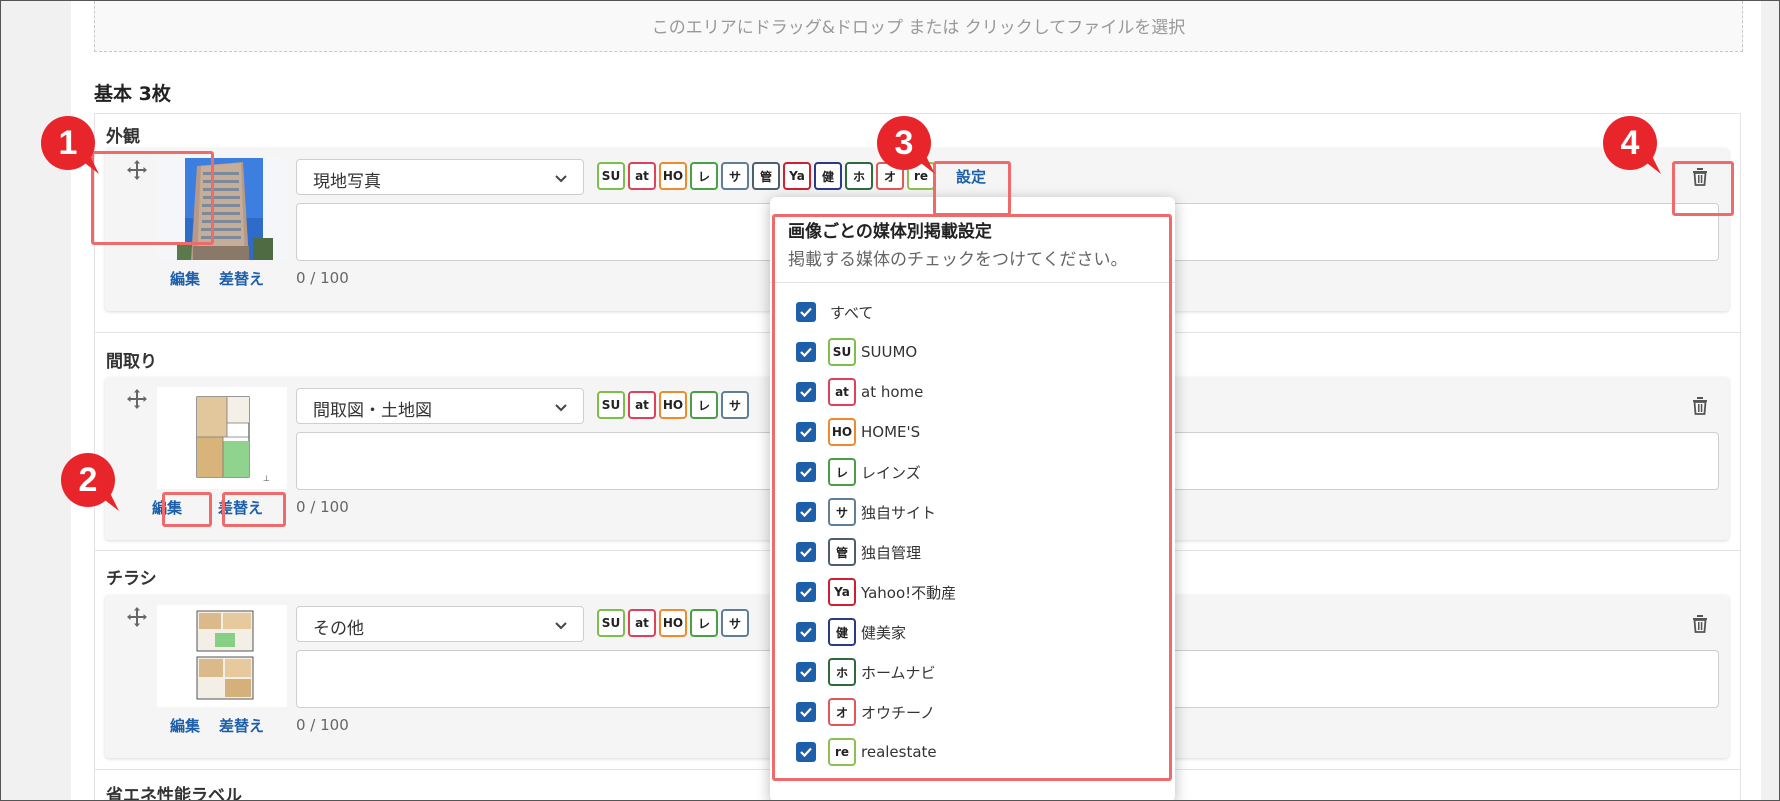 This screenshot has width=1780, height=801. What do you see at coordinates (347, 182) in the screenshot?
I see `category-select-value: 現地写真` at bounding box center [347, 182].